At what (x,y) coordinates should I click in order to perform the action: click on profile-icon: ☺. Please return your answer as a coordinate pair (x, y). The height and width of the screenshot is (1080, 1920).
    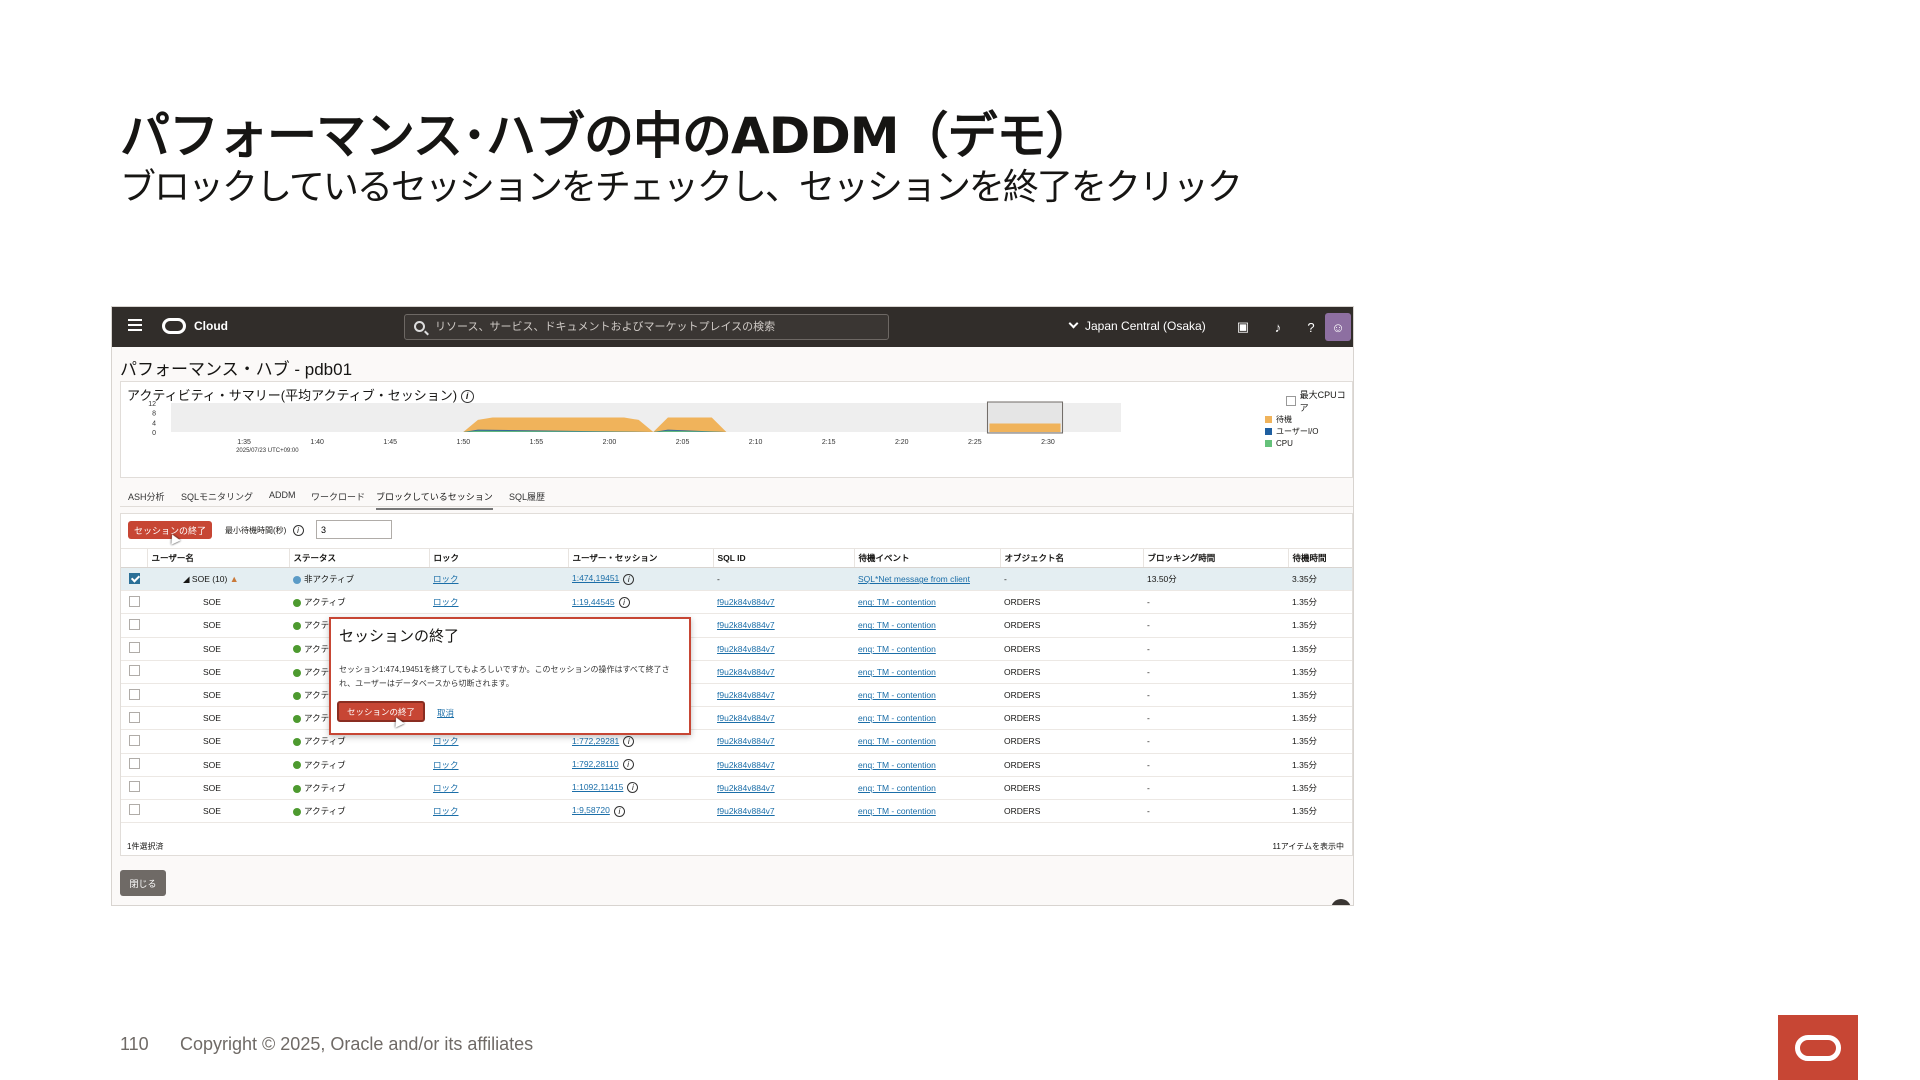
    Looking at the image, I should click on (1338, 327).